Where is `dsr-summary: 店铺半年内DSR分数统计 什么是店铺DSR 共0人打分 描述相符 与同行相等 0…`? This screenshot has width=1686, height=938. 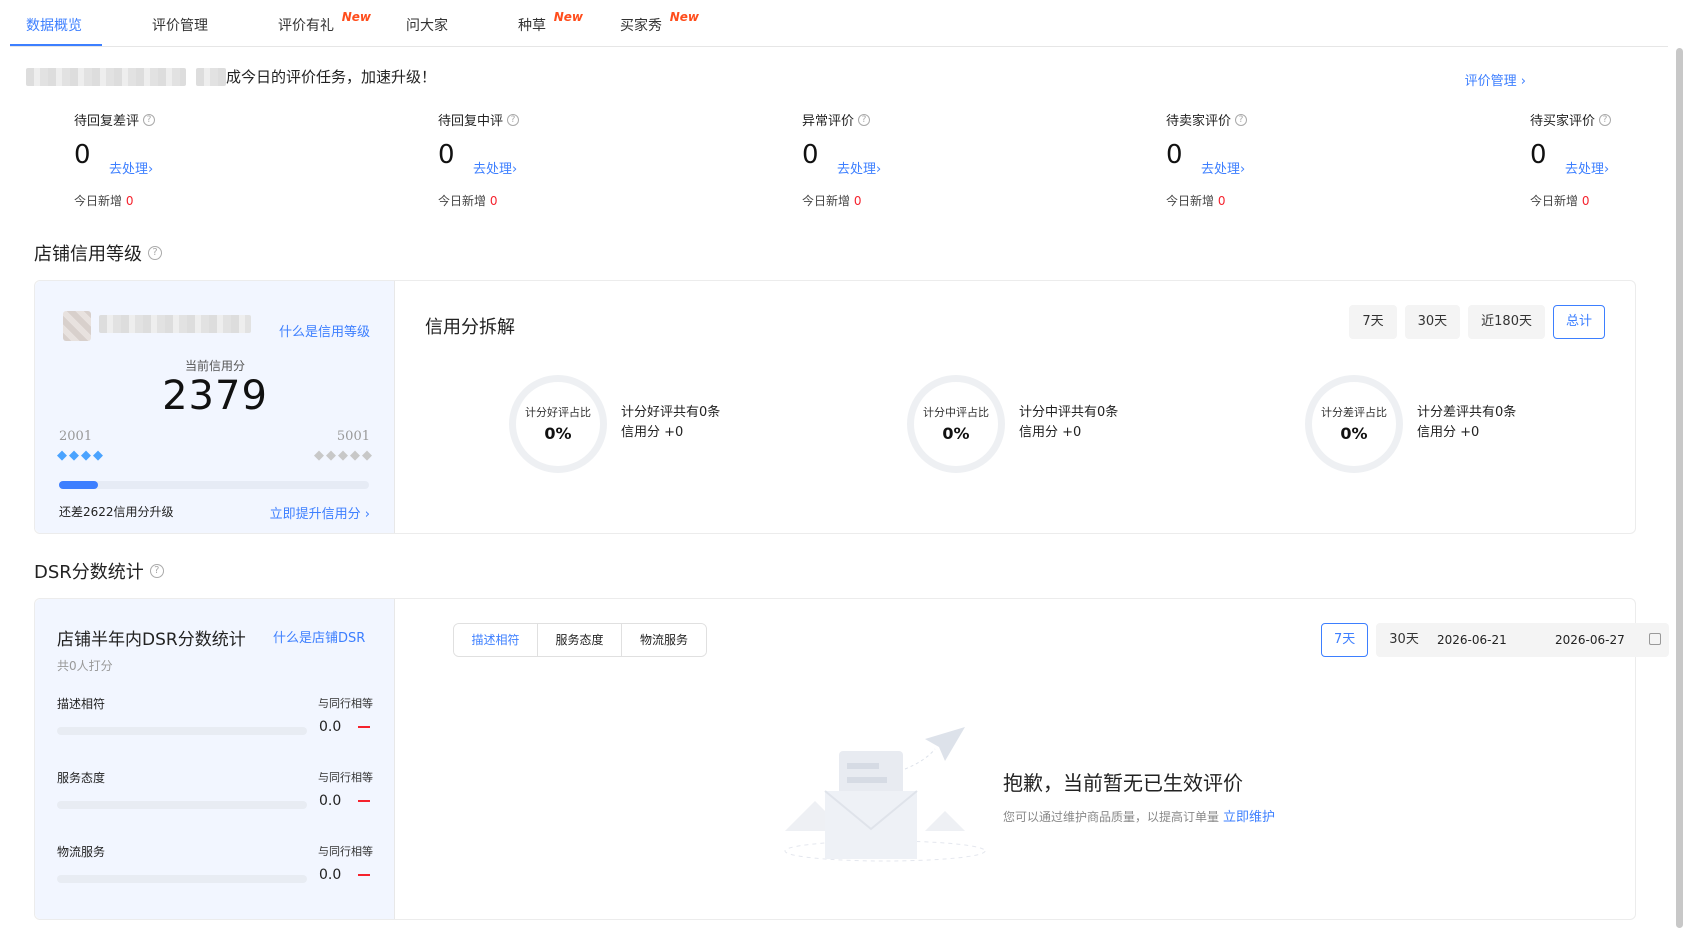 dsr-summary: 店铺半年内DSR分数统计 什么是店铺DSR 共0人打分 描述相符 与同行相等 0… is located at coordinates (215, 759).